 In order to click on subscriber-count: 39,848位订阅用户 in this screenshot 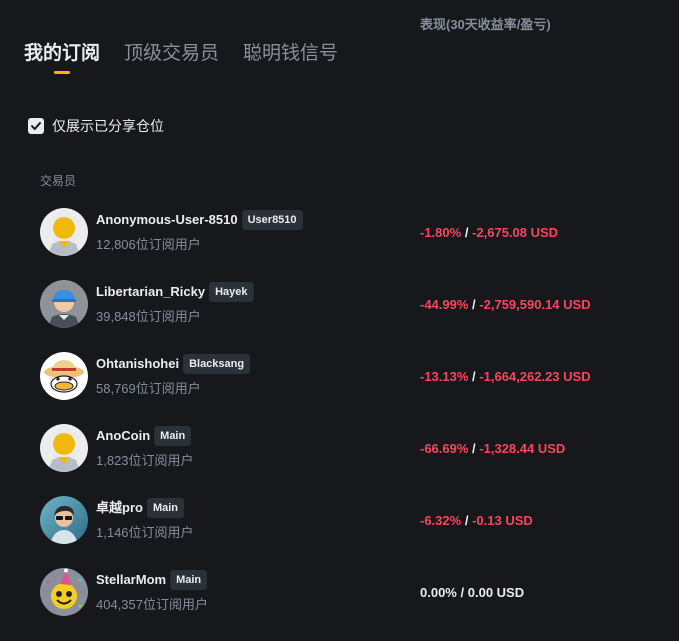, I will do `click(148, 316)`.